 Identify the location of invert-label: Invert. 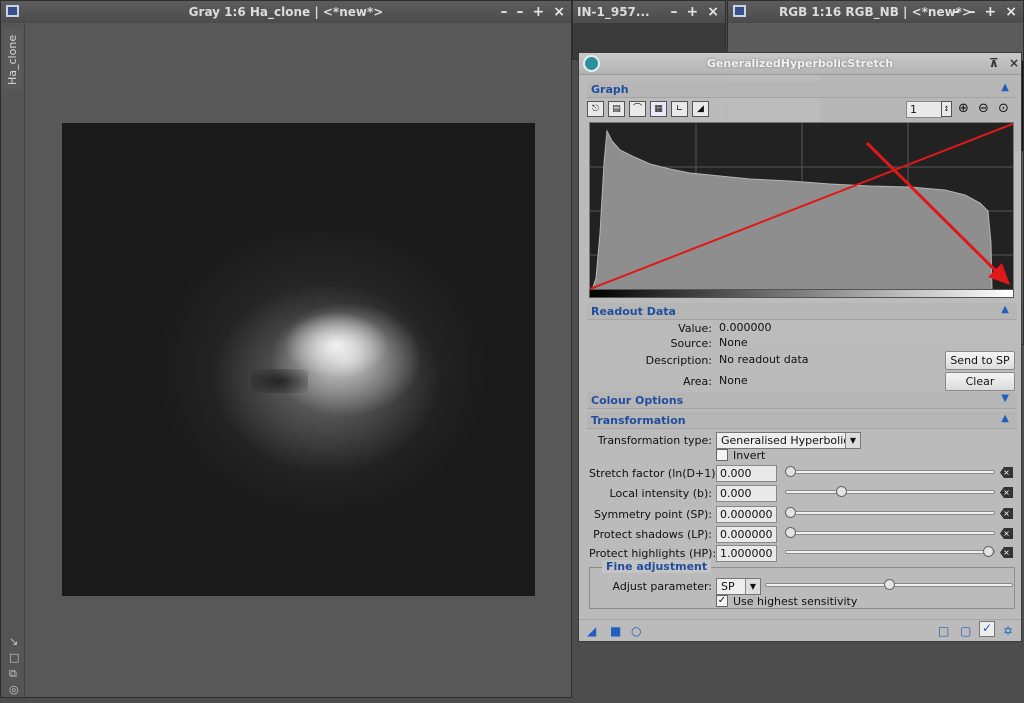
(749, 455).